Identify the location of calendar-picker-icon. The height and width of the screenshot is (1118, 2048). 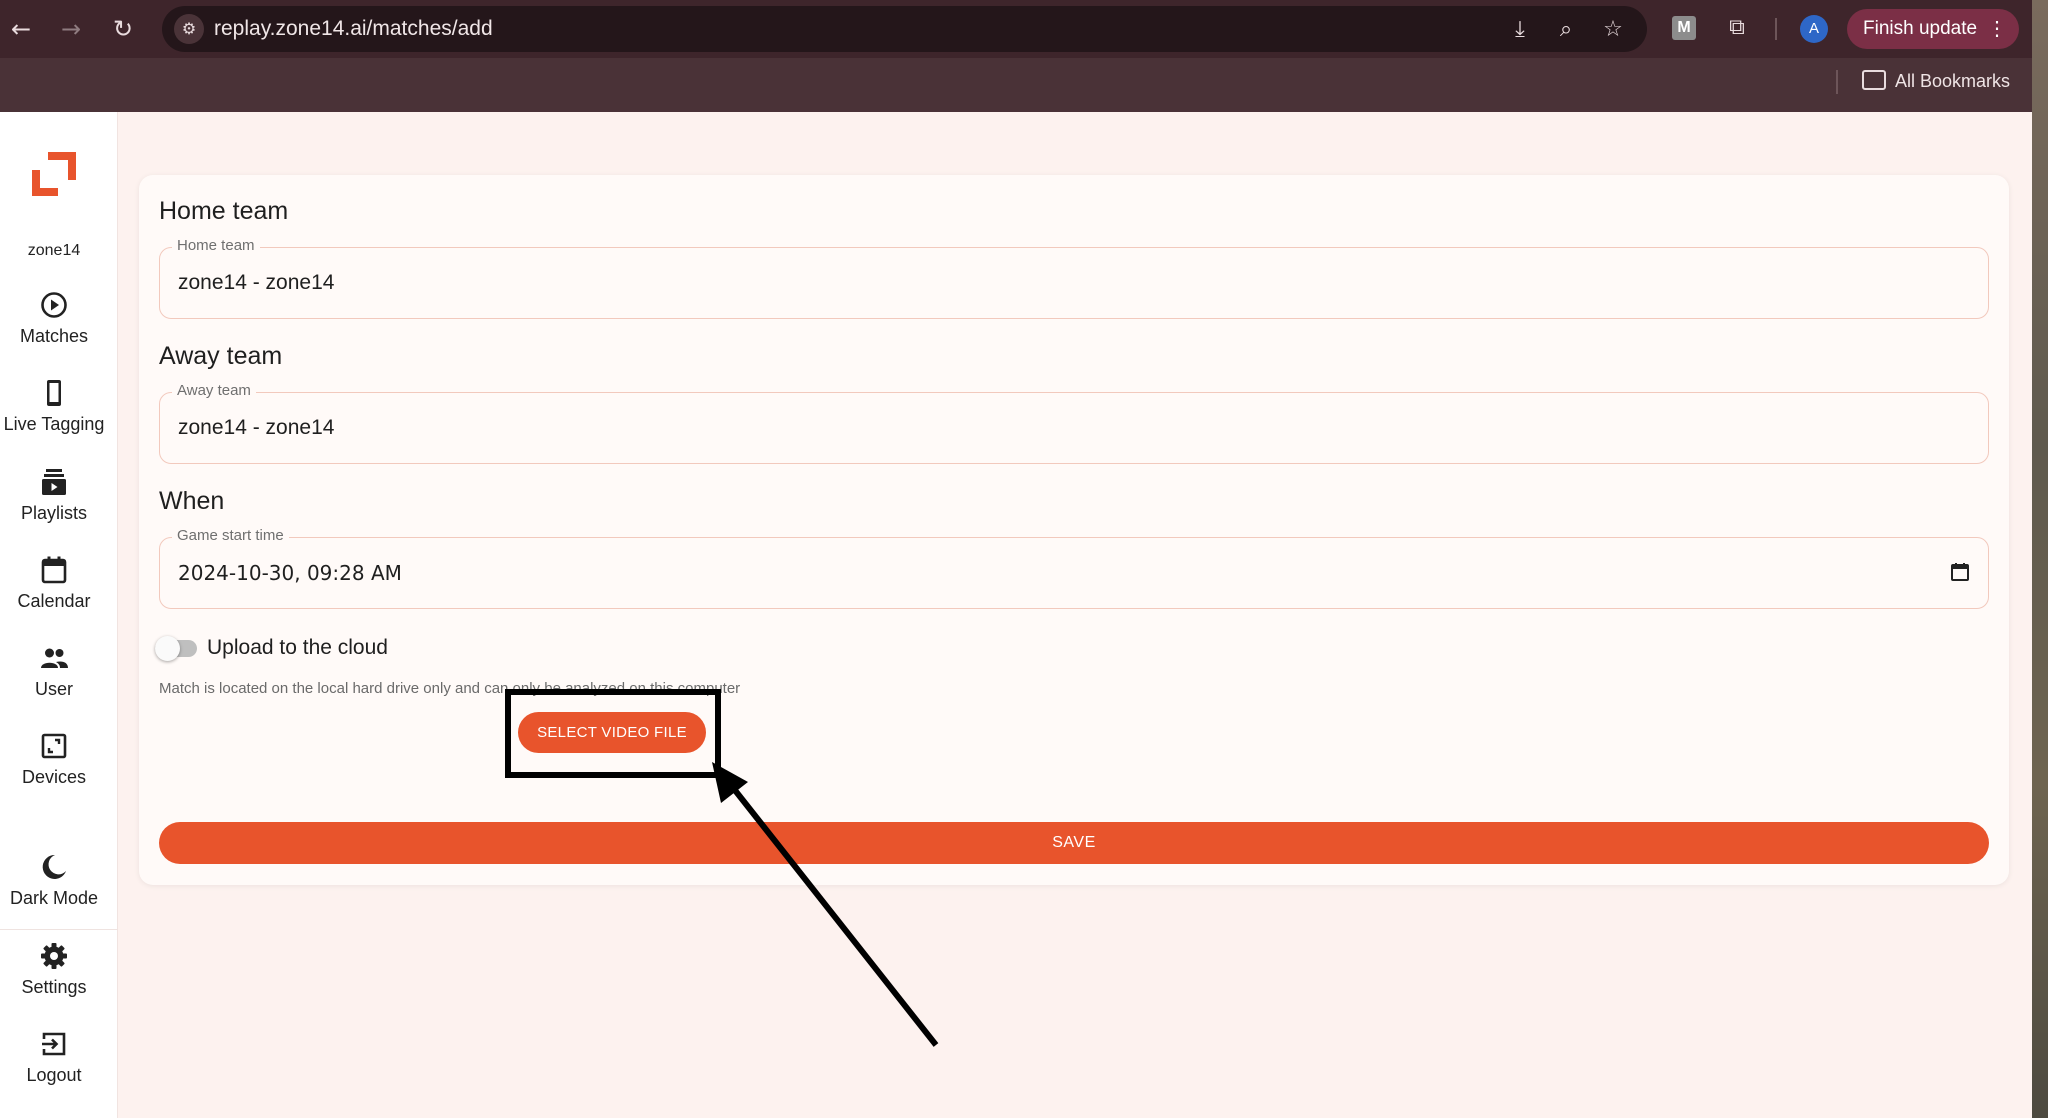
(1960, 572).